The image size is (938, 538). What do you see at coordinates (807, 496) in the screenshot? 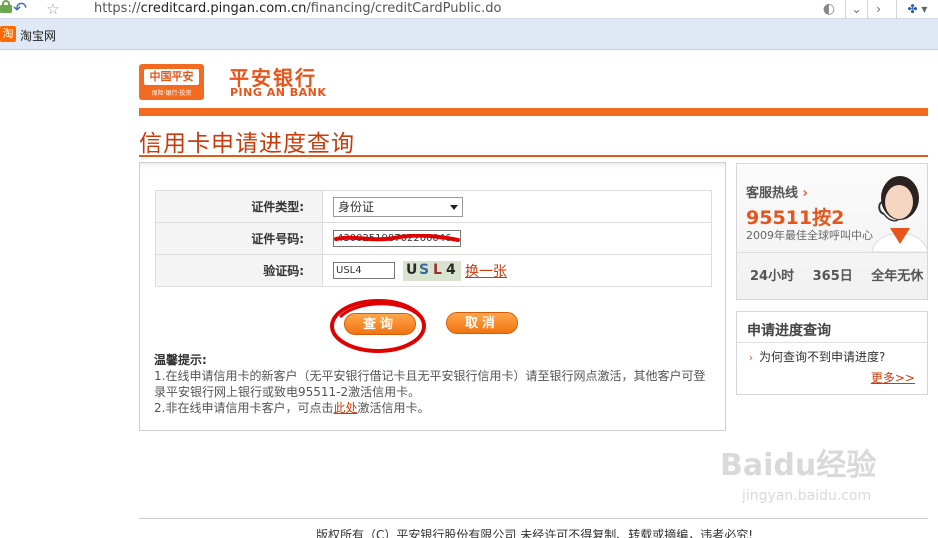
I see `watermark-url: jingyan.baidu.com` at bounding box center [807, 496].